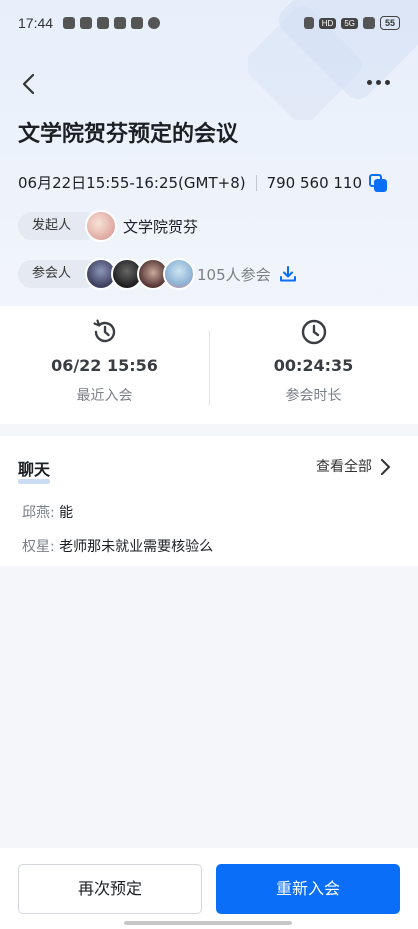  Describe the element at coordinates (66, 513) in the screenshot. I see `message-text: 能` at that location.